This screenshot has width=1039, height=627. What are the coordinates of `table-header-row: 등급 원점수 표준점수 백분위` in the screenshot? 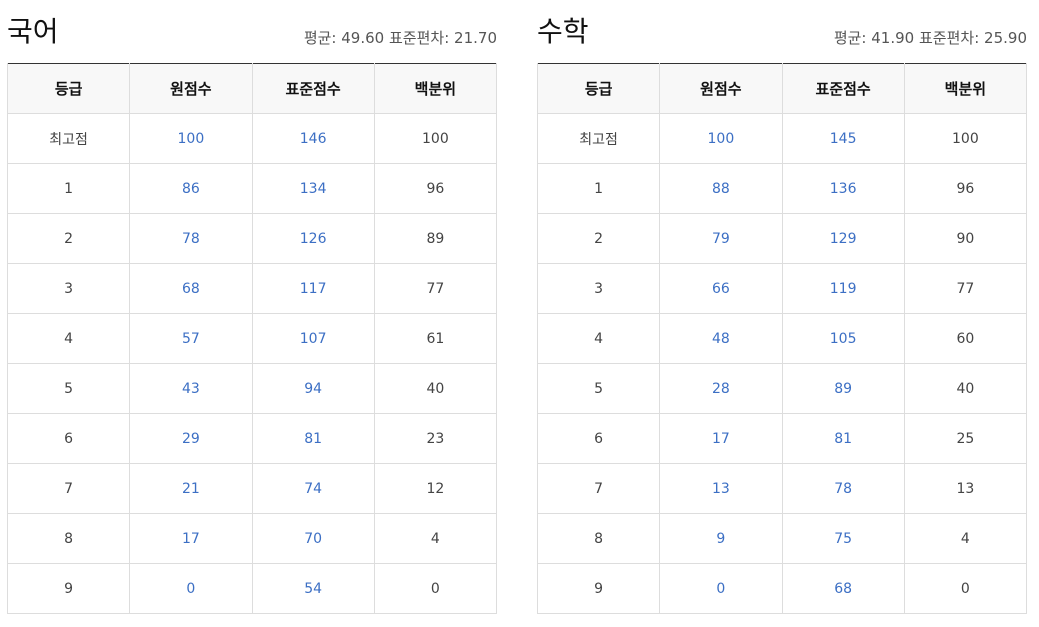 It's located at (782, 88).